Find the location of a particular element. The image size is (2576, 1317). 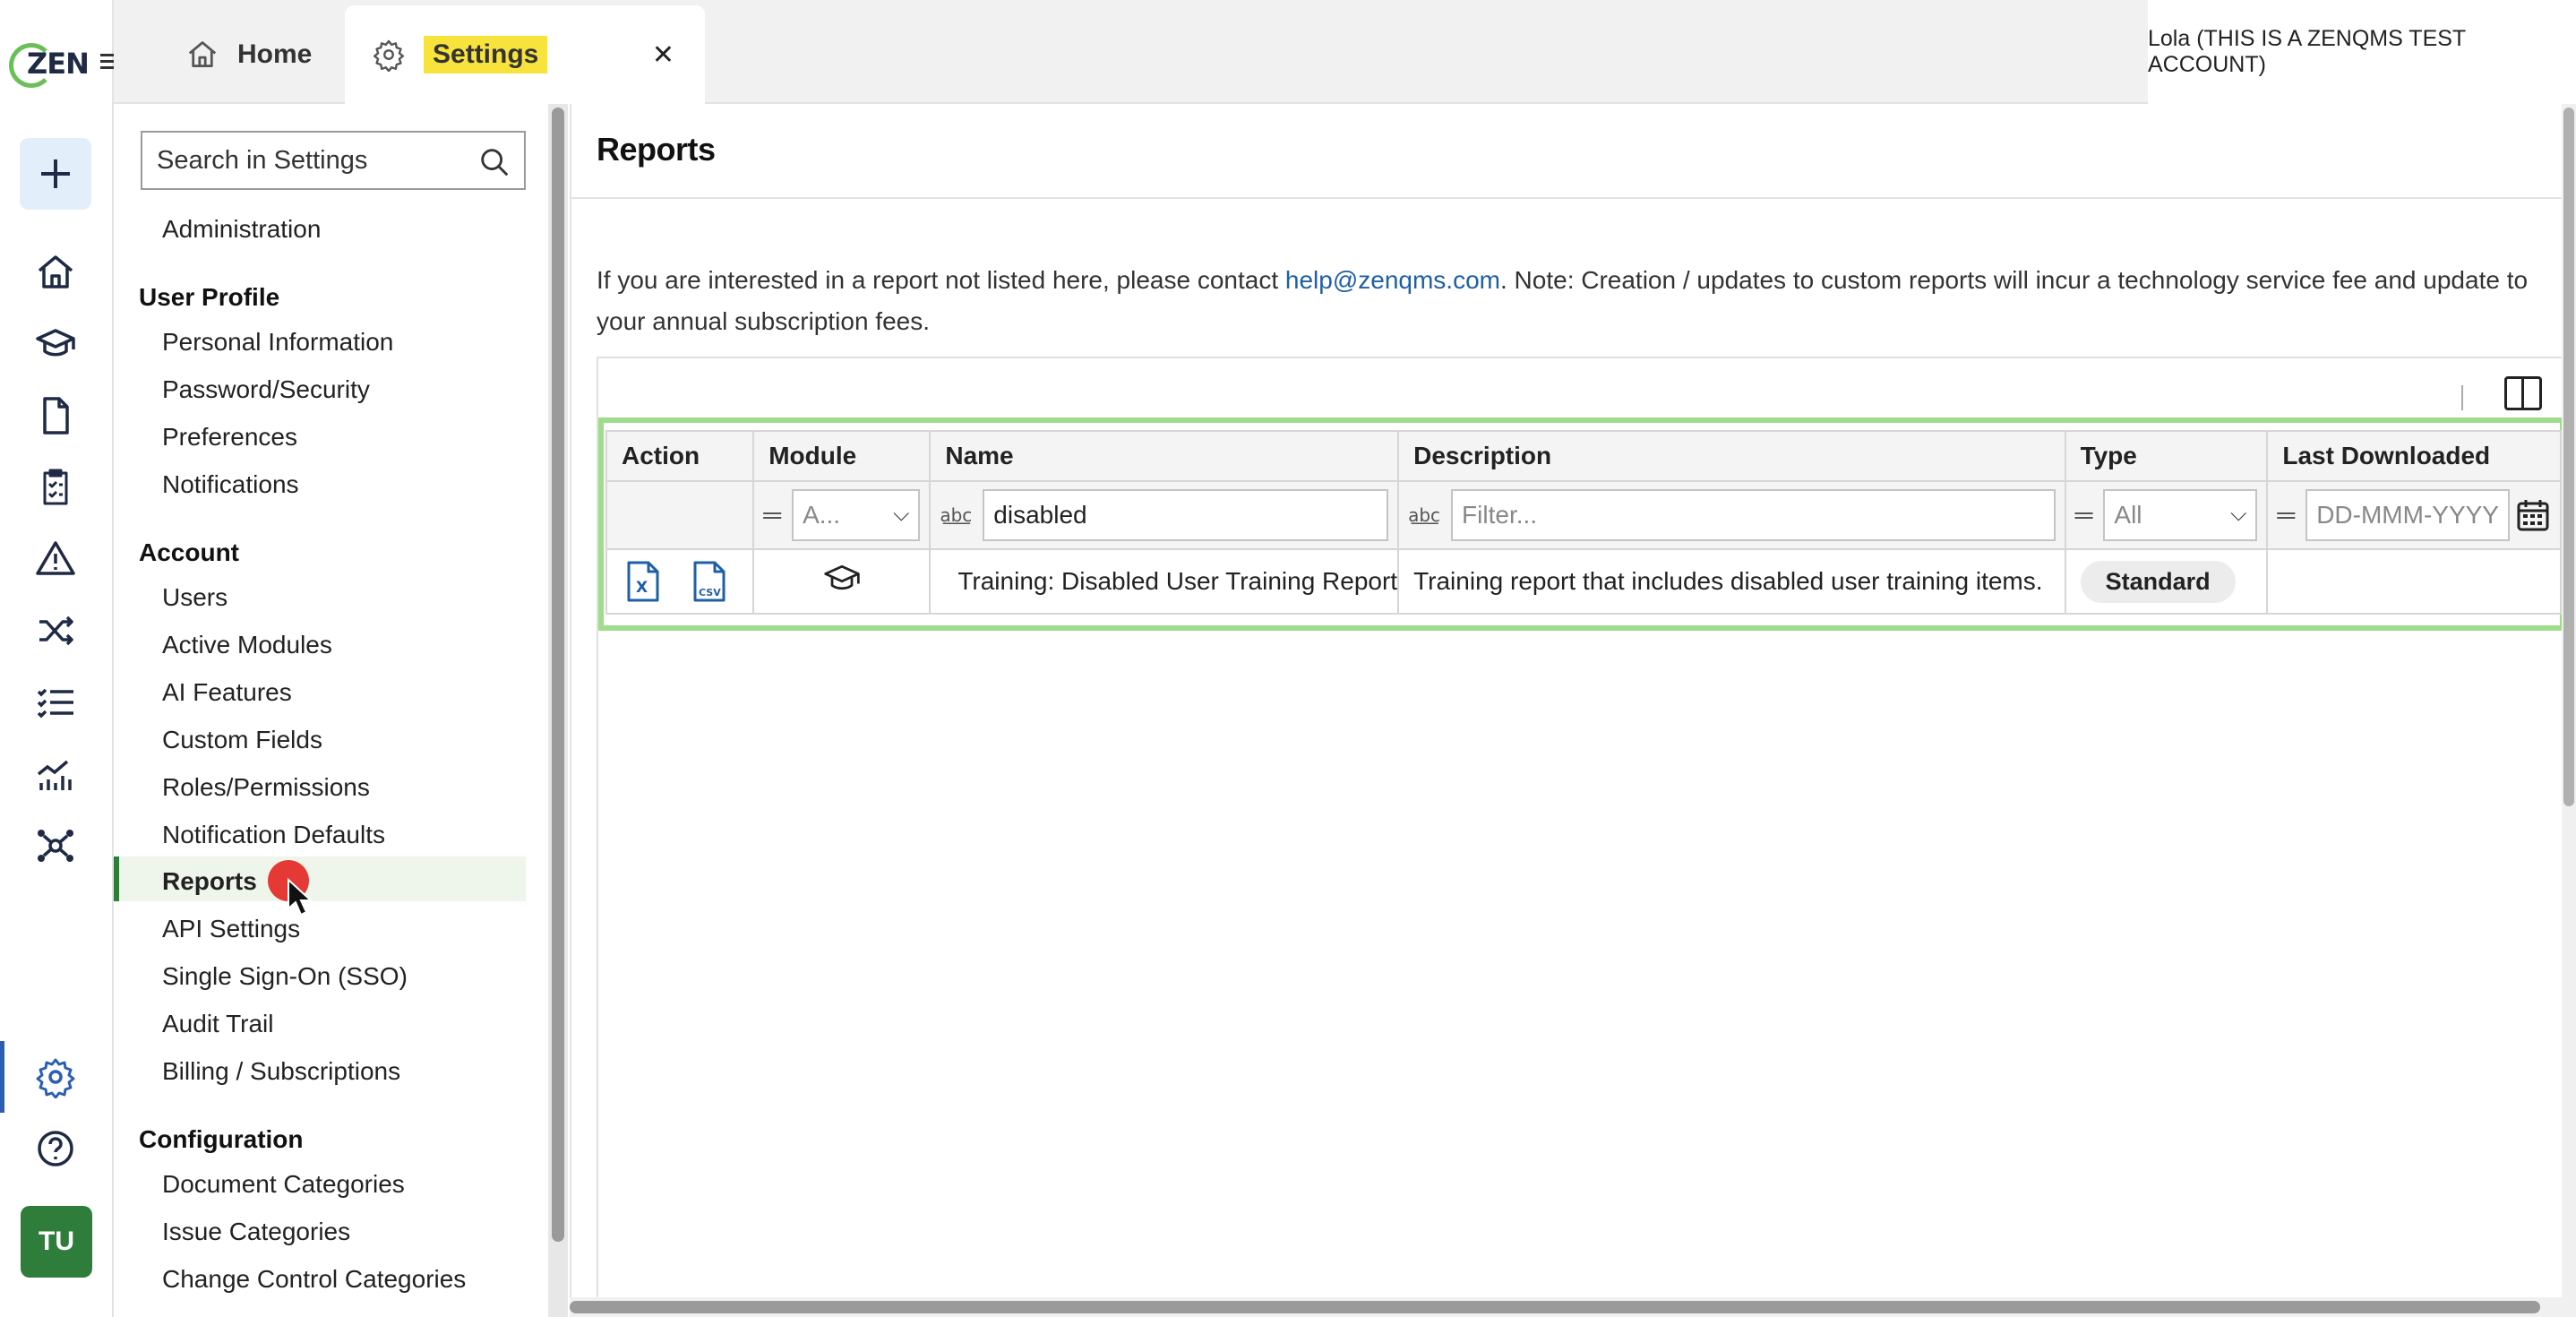

sidebar-item-document-categories: Document Categories is located at coordinates (283, 1184).